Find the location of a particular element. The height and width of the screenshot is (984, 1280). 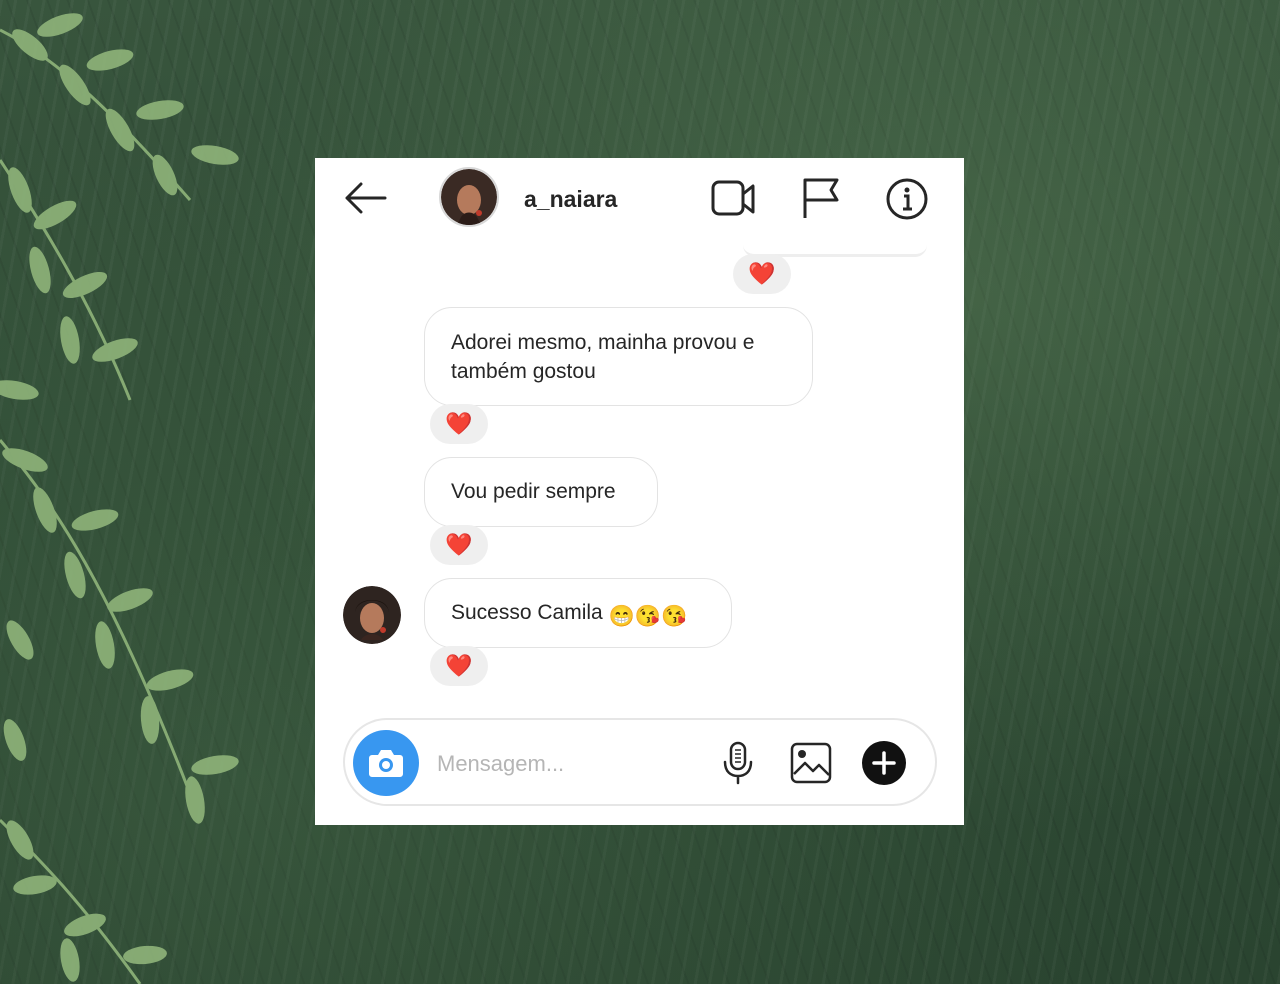

chat-header: a_naiara is located at coordinates (639, 200).